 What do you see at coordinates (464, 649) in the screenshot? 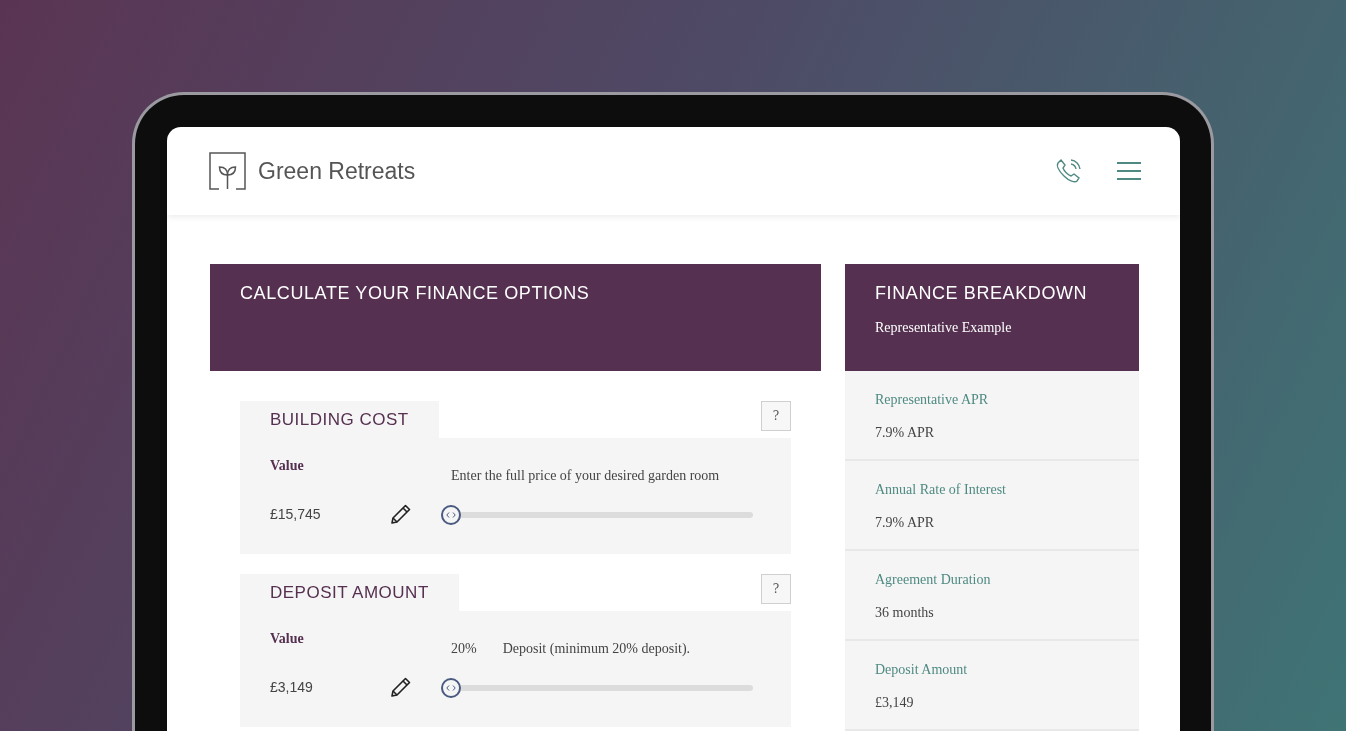
I see `deposit-percent: 20%` at bounding box center [464, 649].